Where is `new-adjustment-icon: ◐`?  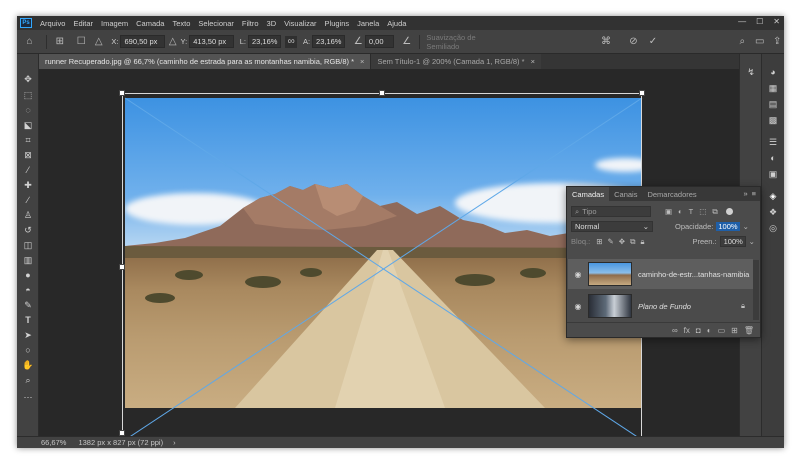
new-adjustment-icon: ◐ is located at coordinates (709, 330).